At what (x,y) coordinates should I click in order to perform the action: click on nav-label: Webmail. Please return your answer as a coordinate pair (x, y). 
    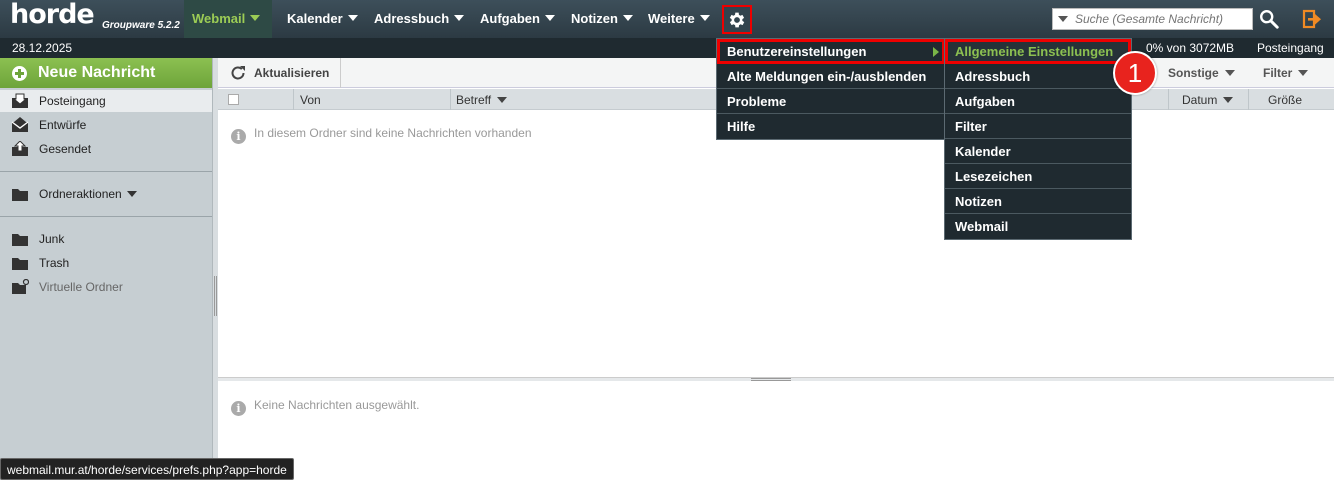
    Looking at the image, I should click on (219, 18).